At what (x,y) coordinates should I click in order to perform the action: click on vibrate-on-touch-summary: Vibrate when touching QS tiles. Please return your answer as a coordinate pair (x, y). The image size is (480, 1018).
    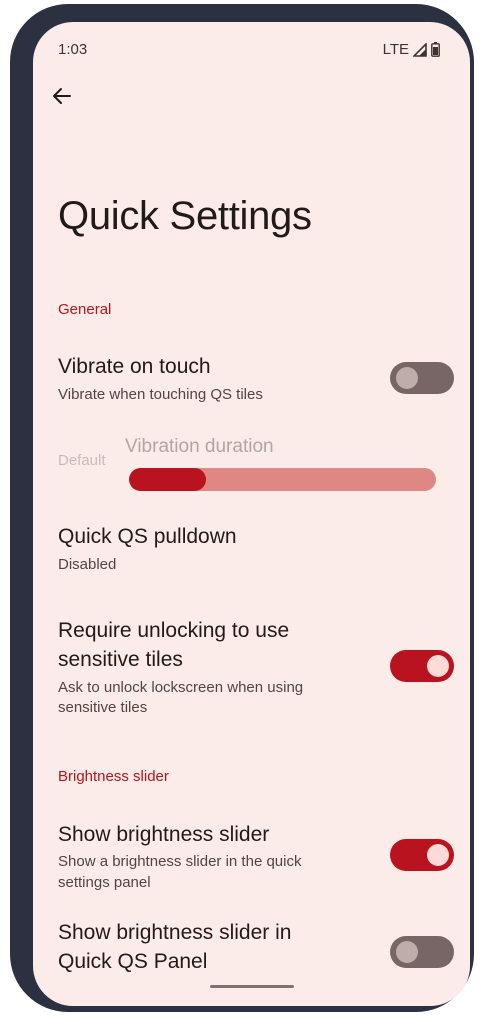
    Looking at the image, I should click on (160, 394).